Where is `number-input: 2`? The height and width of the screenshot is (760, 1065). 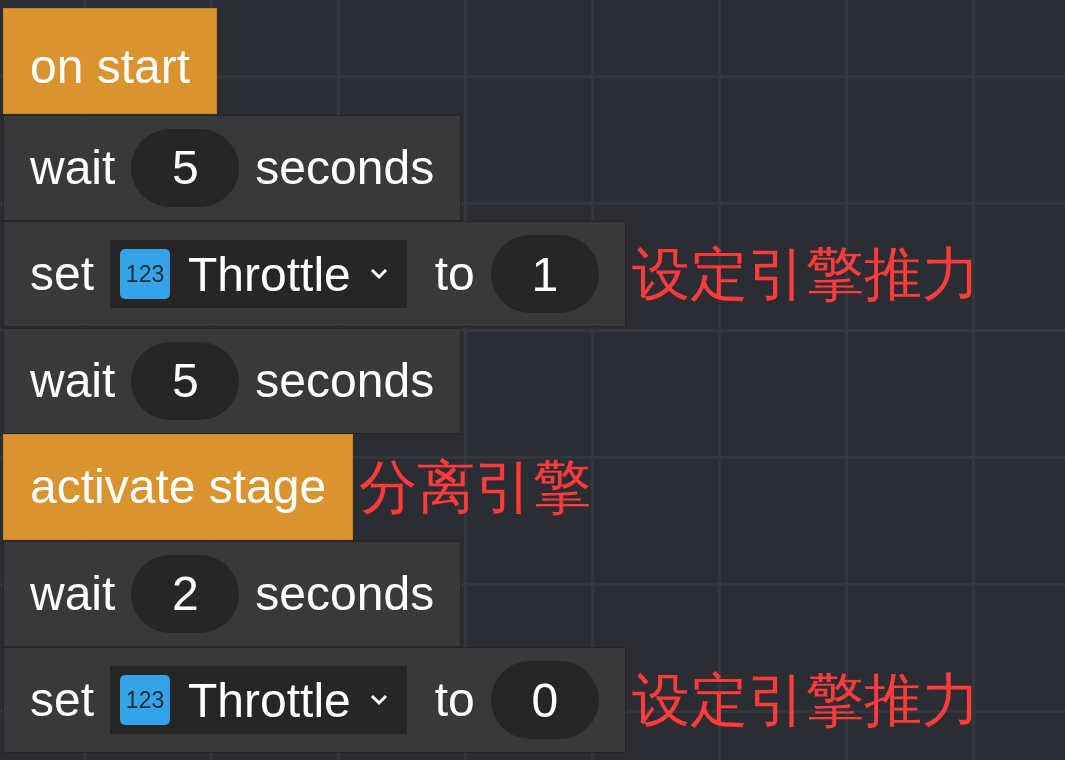 number-input: 2 is located at coordinates (185, 593).